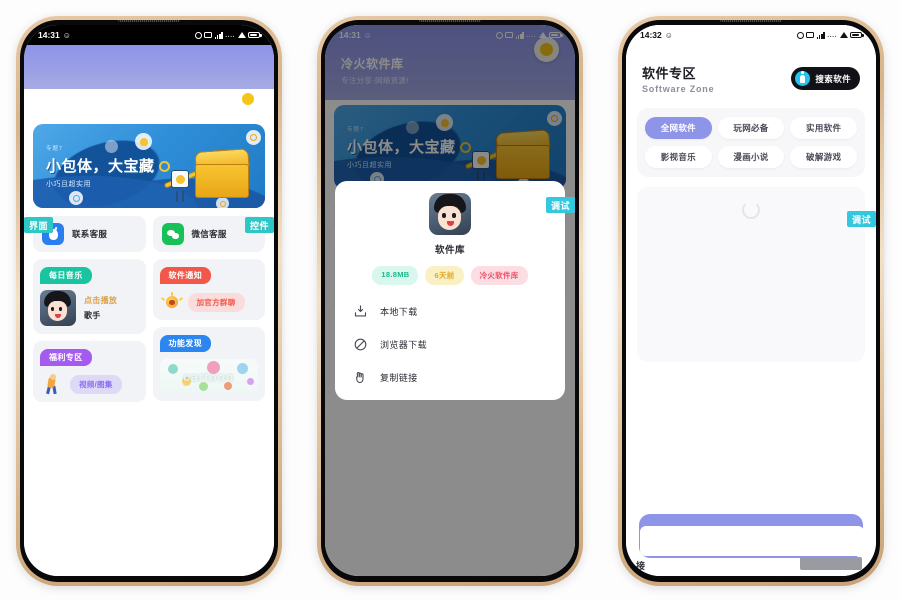 This screenshot has height=600, width=900. Describe the element at coordinates (823, 157) in the screenshot. I see `tag-cracked-games: 破解游戏` at that location.